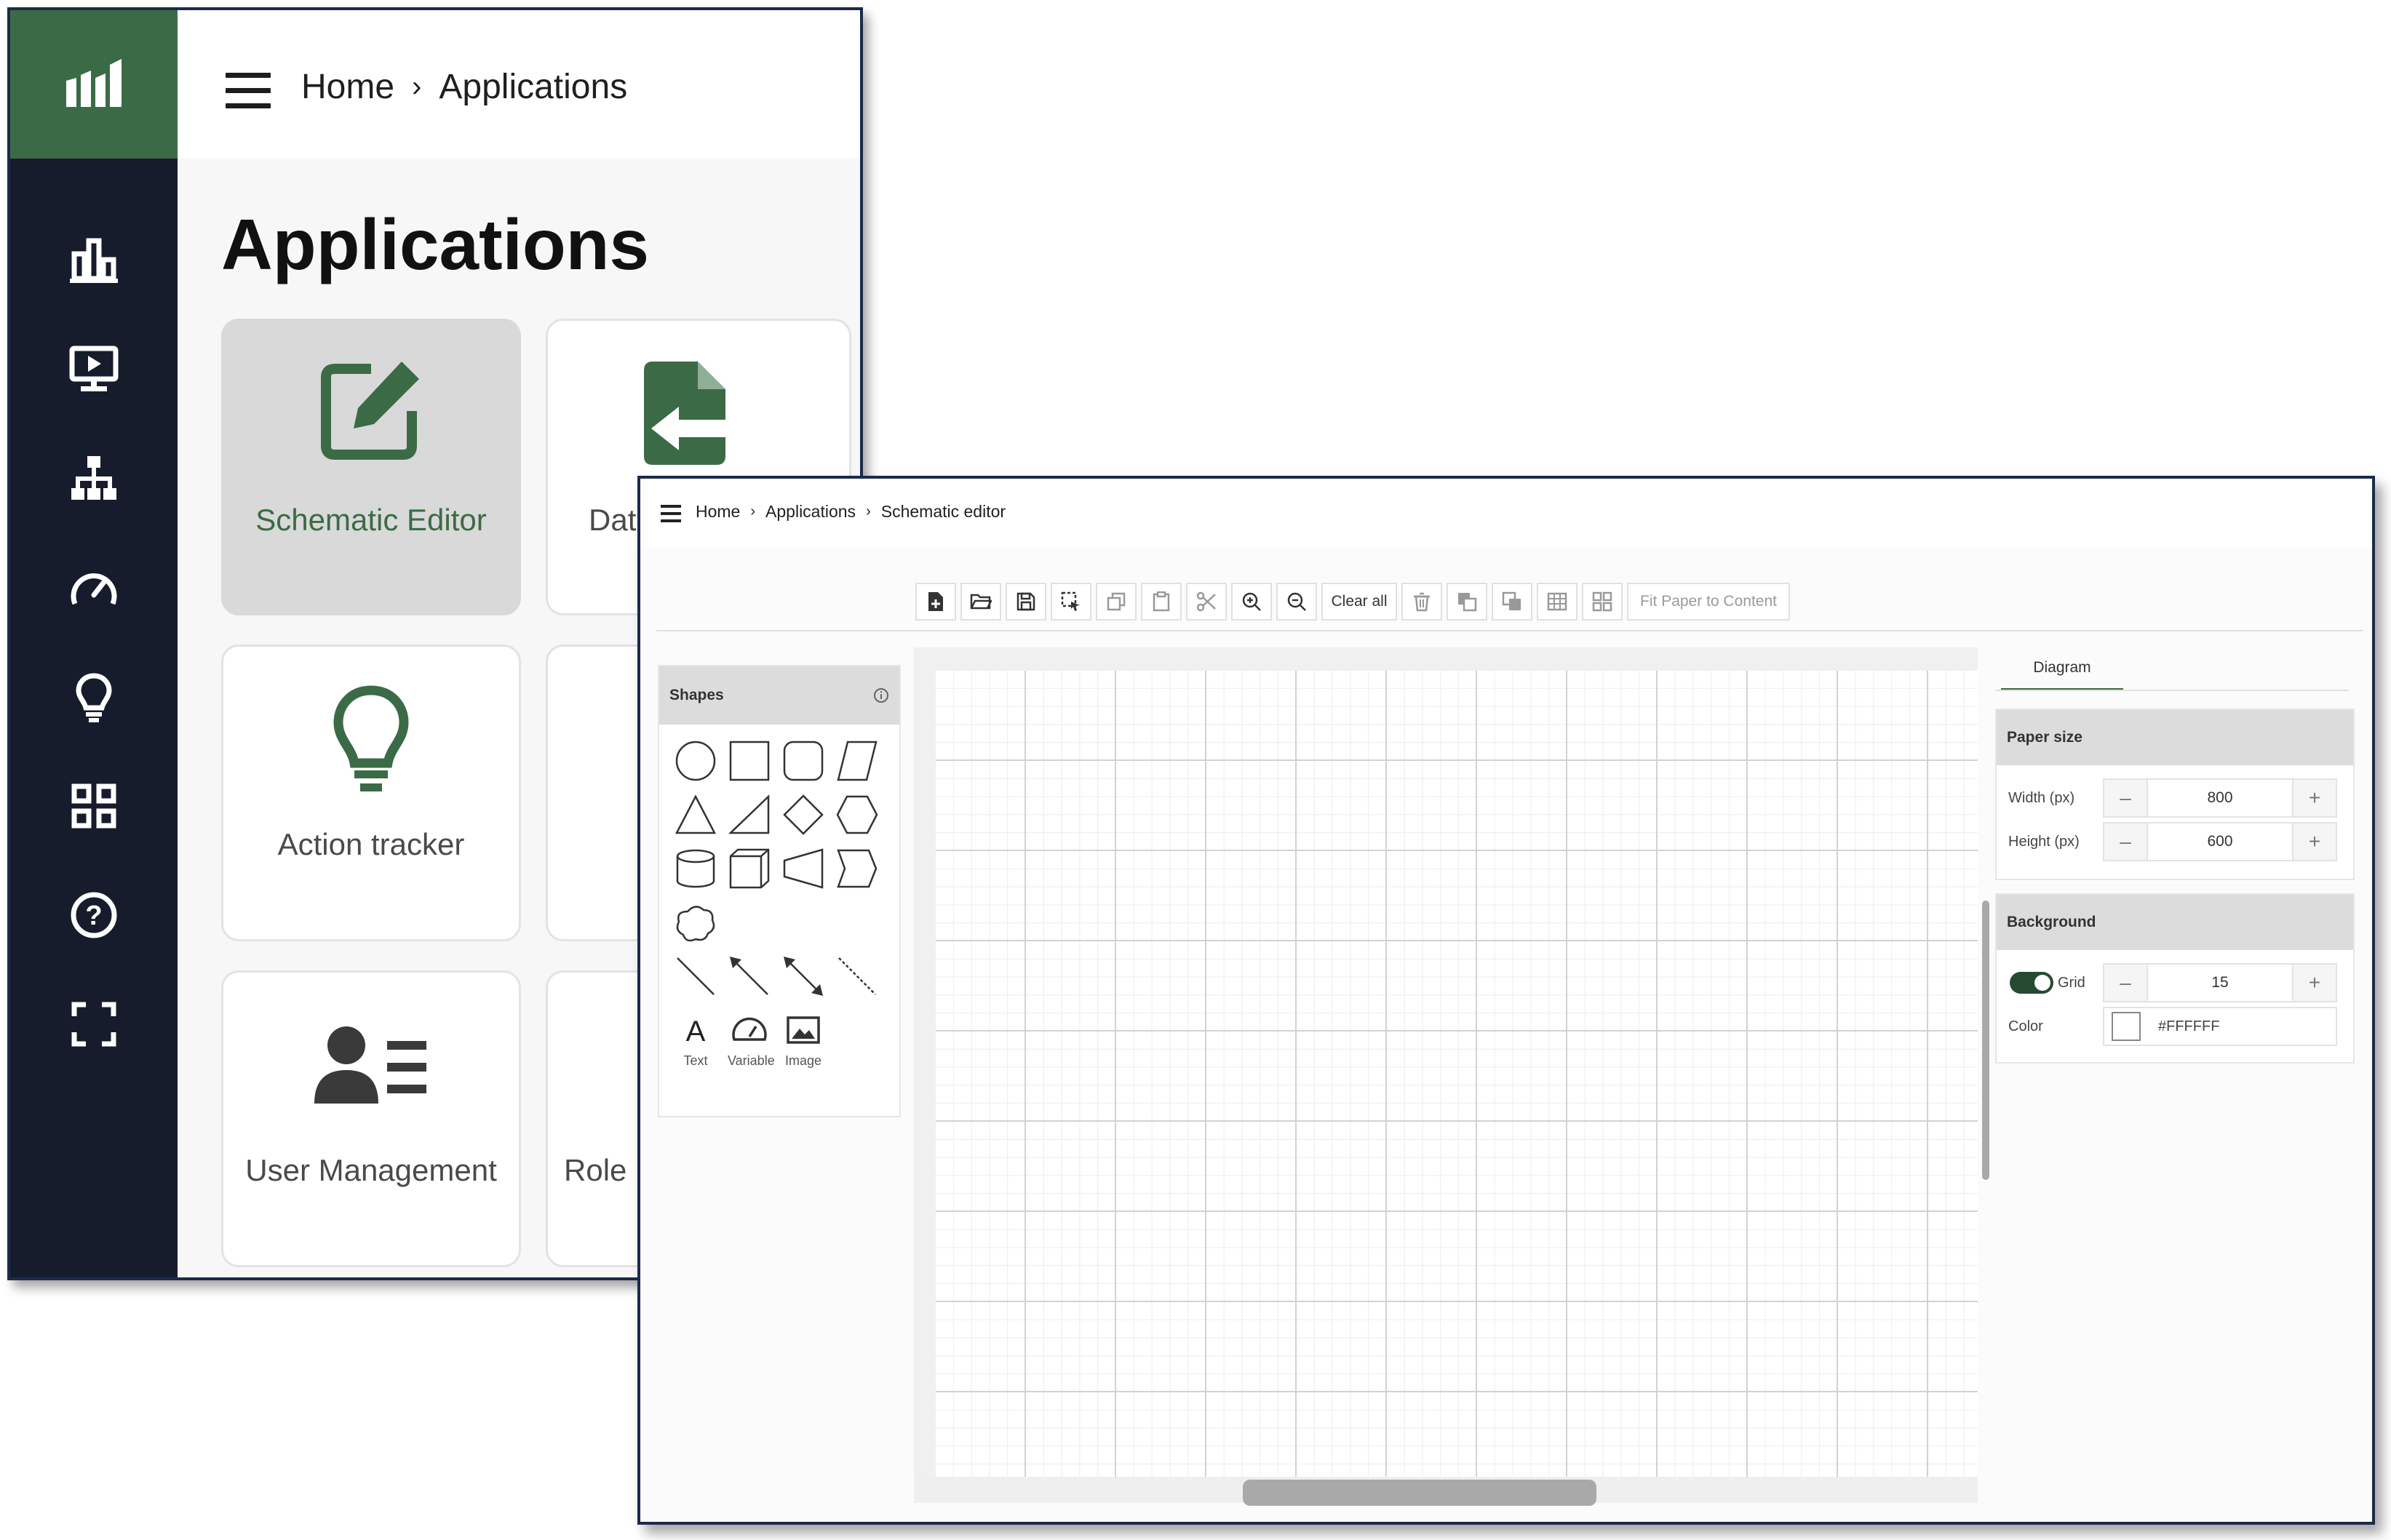 Image resolution: width=2391 pixels, height=1540 pixels. I want to click on copy-button, so click(1116, 602).